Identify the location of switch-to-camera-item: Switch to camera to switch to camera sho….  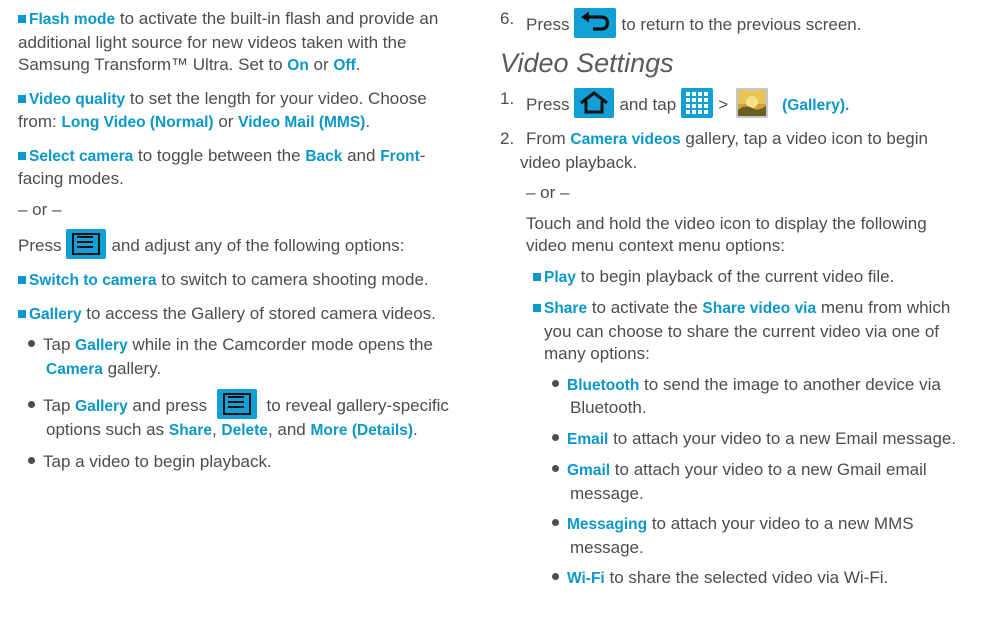
(241, 281).